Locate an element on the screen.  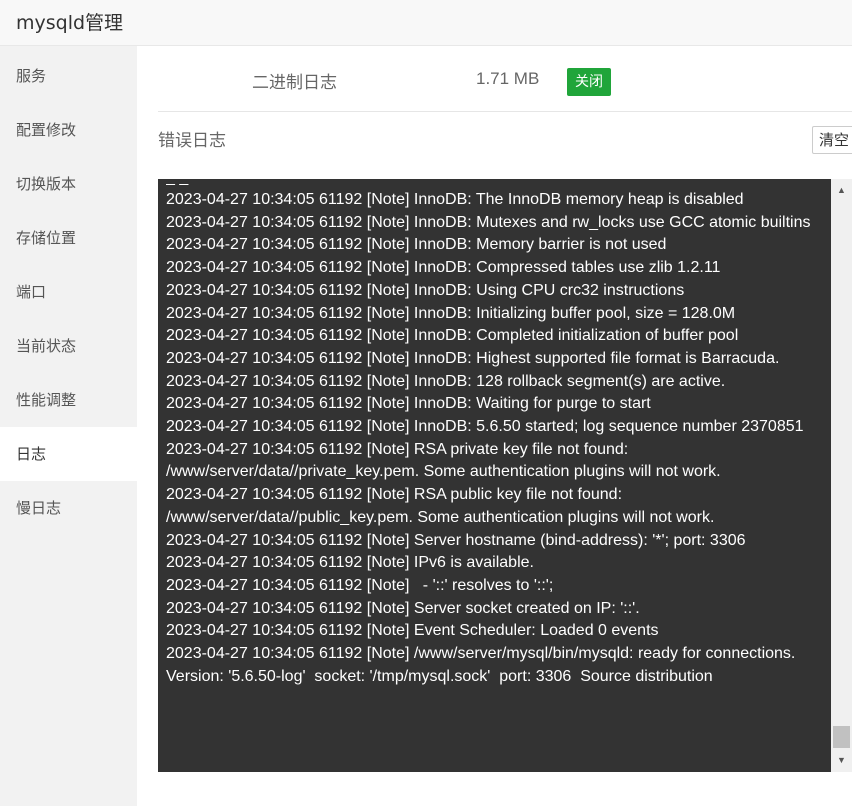
sidebar-item-status: 当前状态 is located at coordinates (68, 346).